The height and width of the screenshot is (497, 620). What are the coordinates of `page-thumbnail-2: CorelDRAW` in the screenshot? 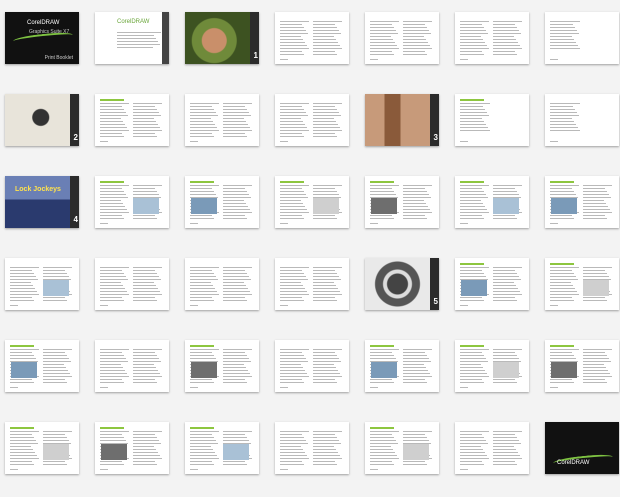 It's located at (132, 38).